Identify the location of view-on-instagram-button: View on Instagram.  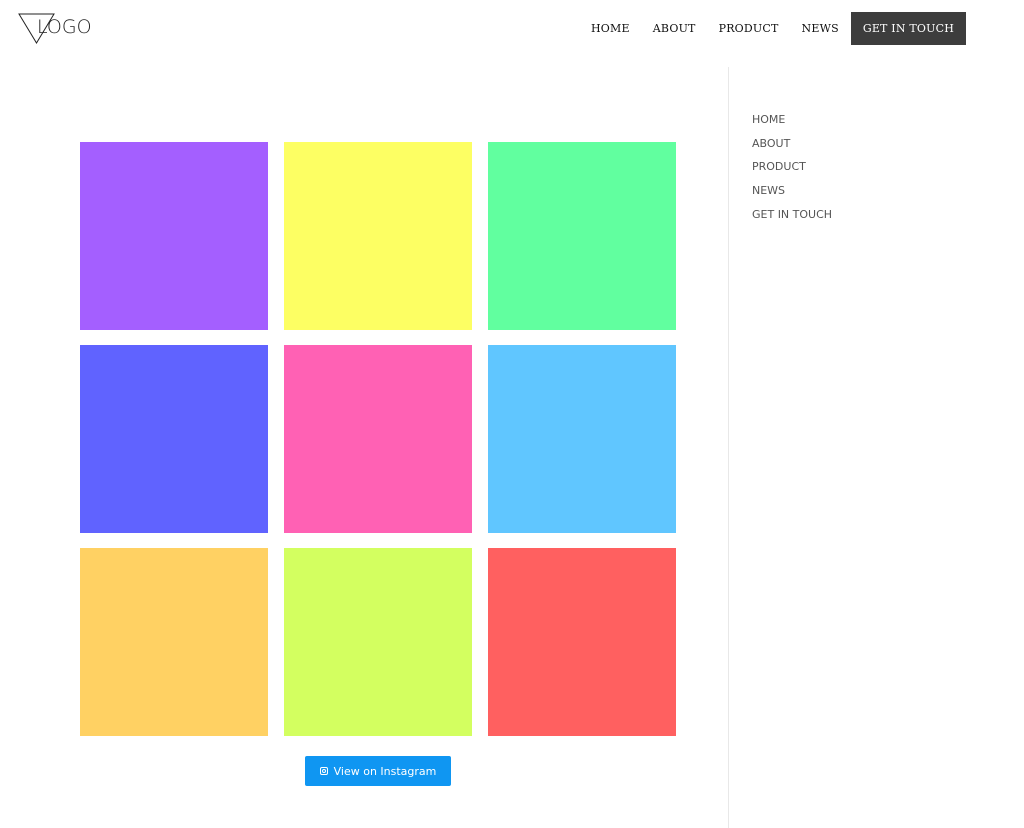
(378, 771).